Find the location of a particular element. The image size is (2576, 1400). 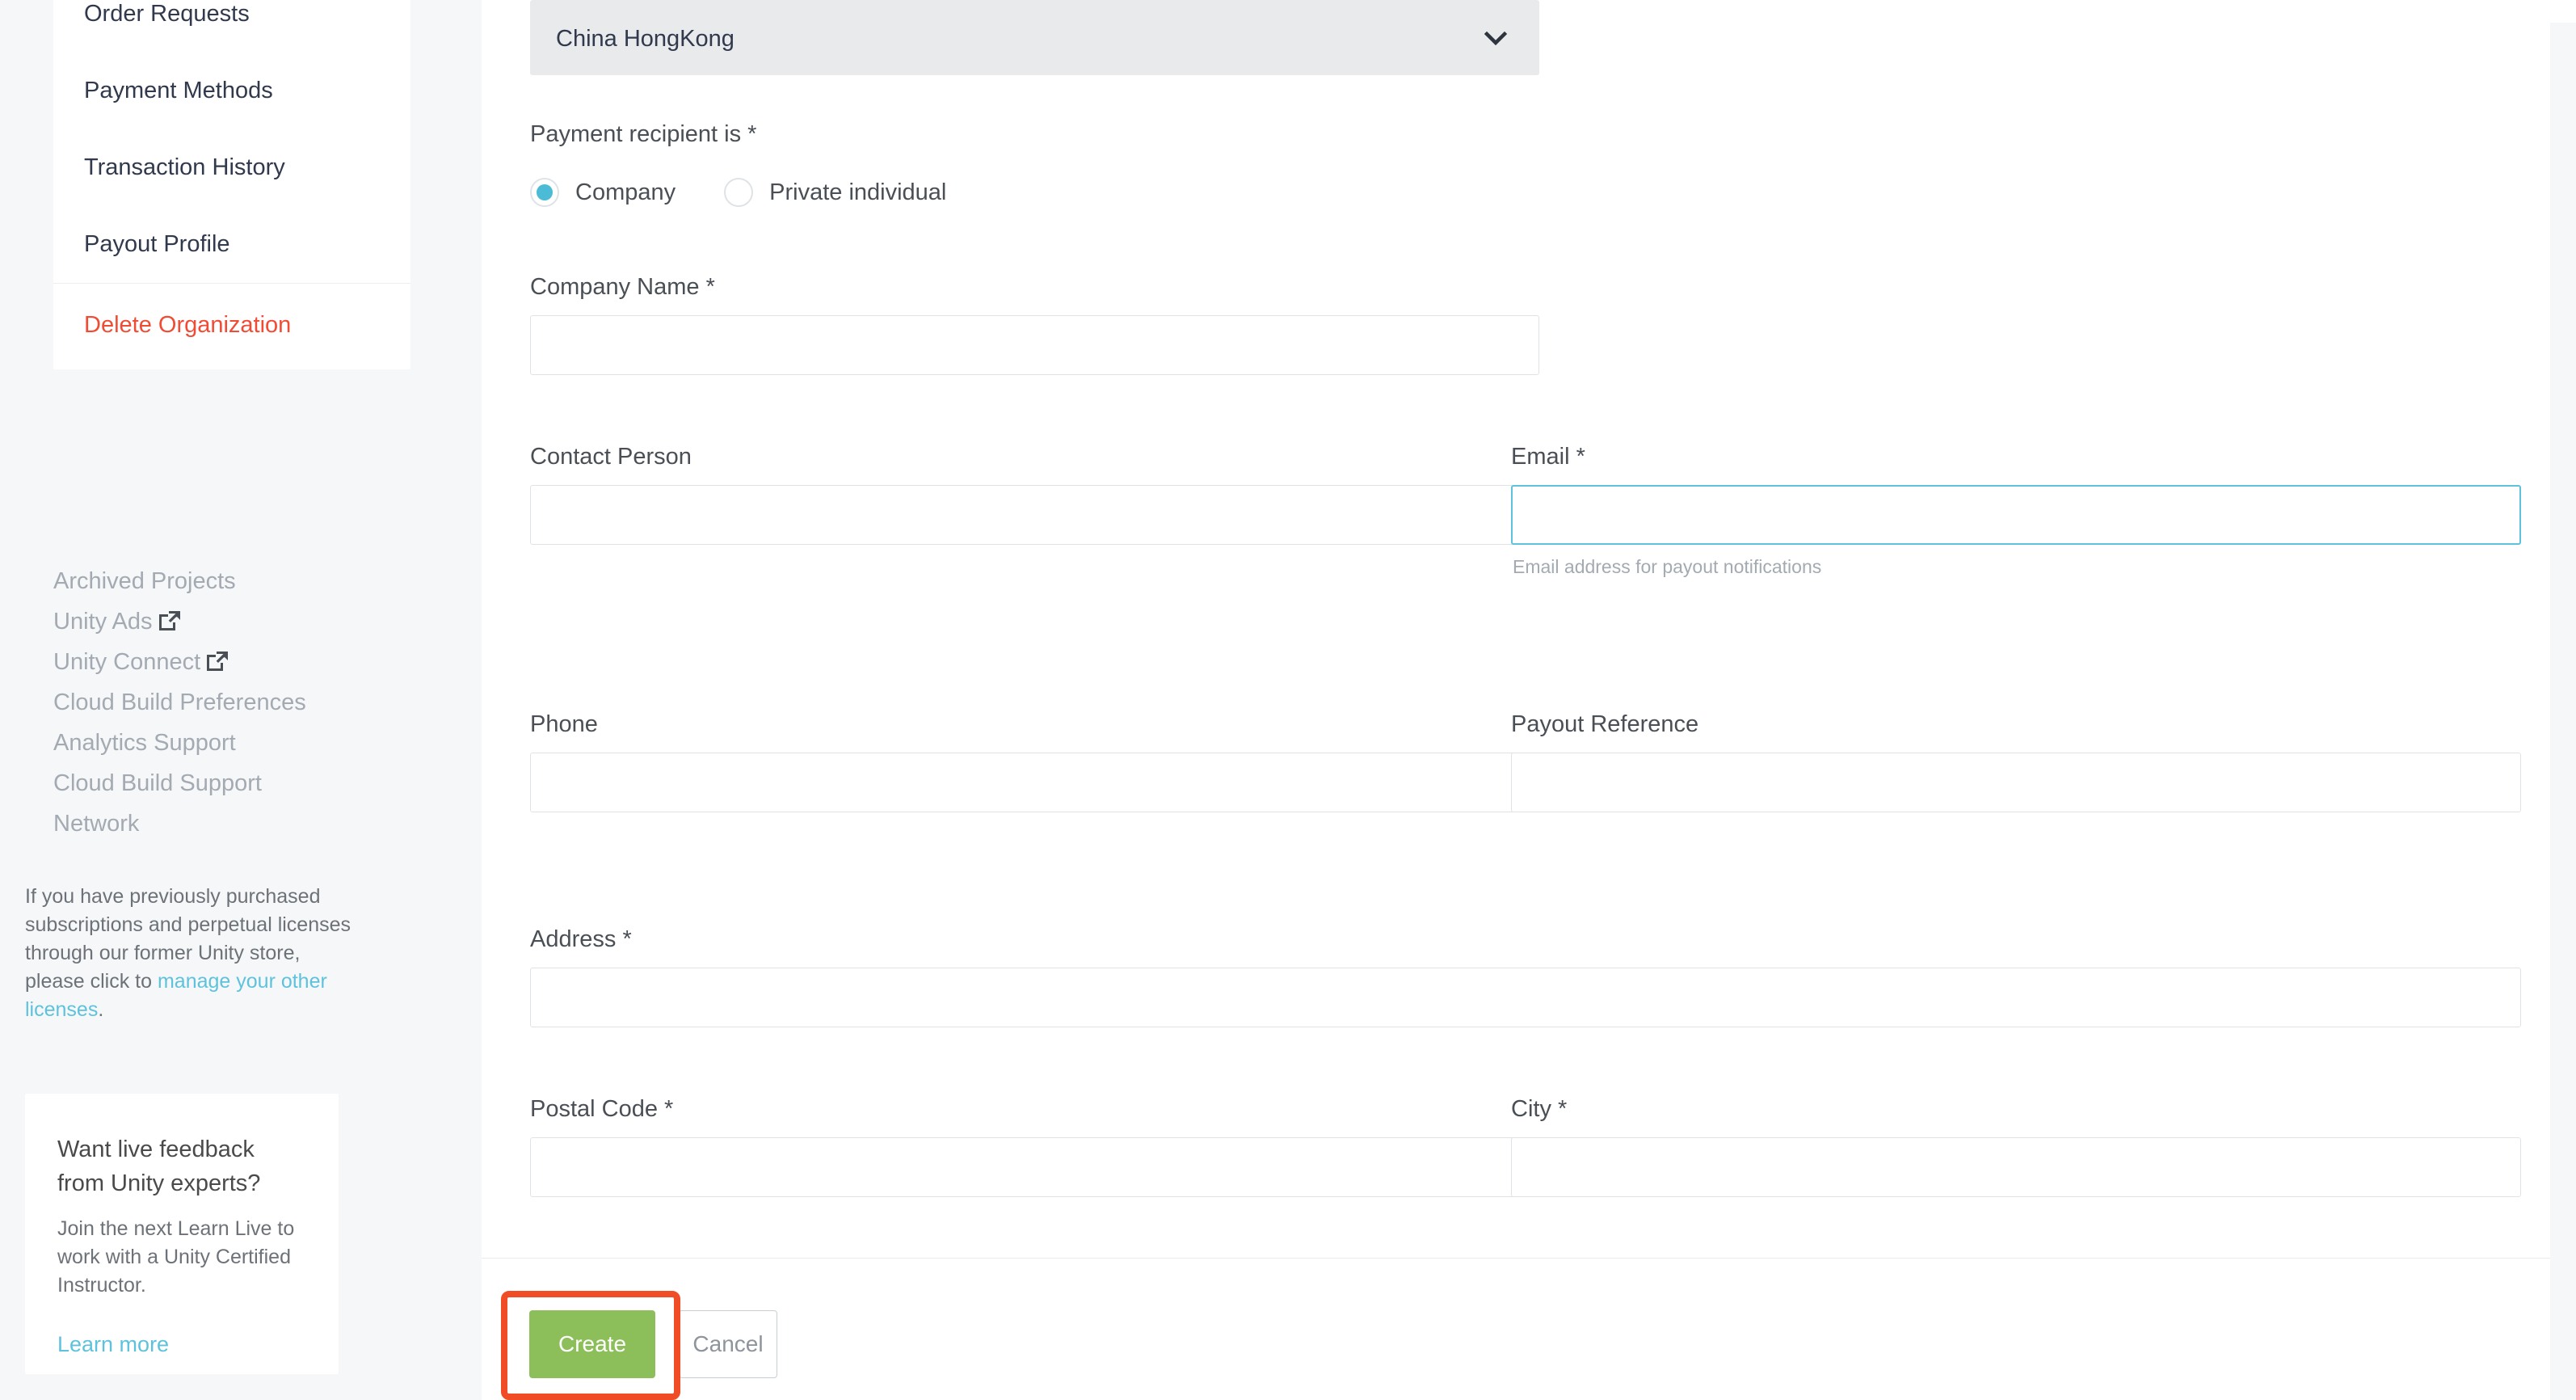

country-select-value: China HongKong is located at coordinates (645, 39).